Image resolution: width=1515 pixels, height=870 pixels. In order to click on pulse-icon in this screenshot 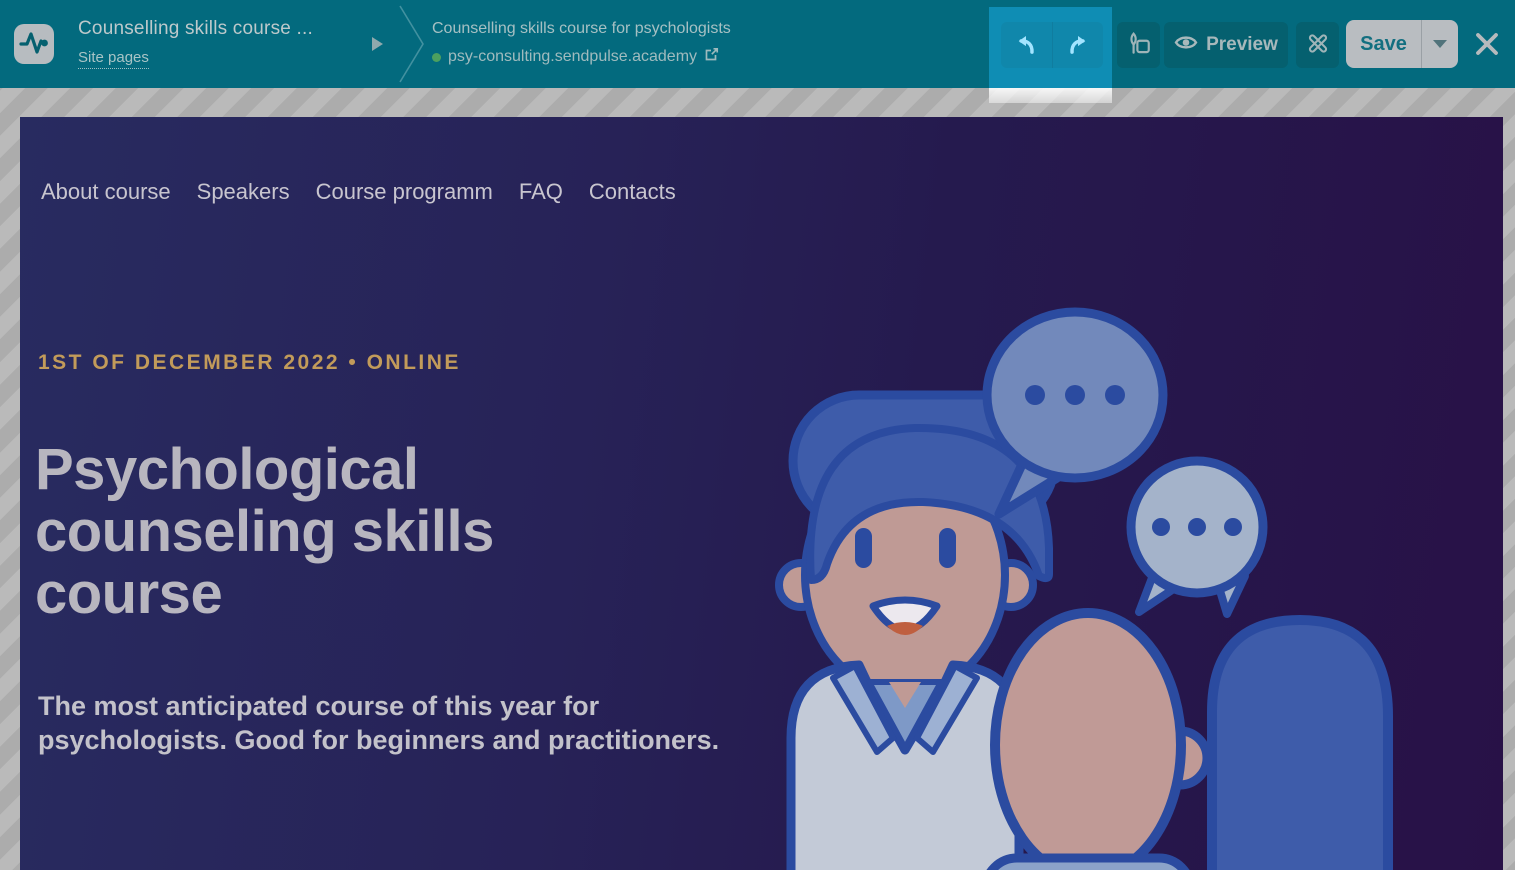, I will do `click(34, 44)`.